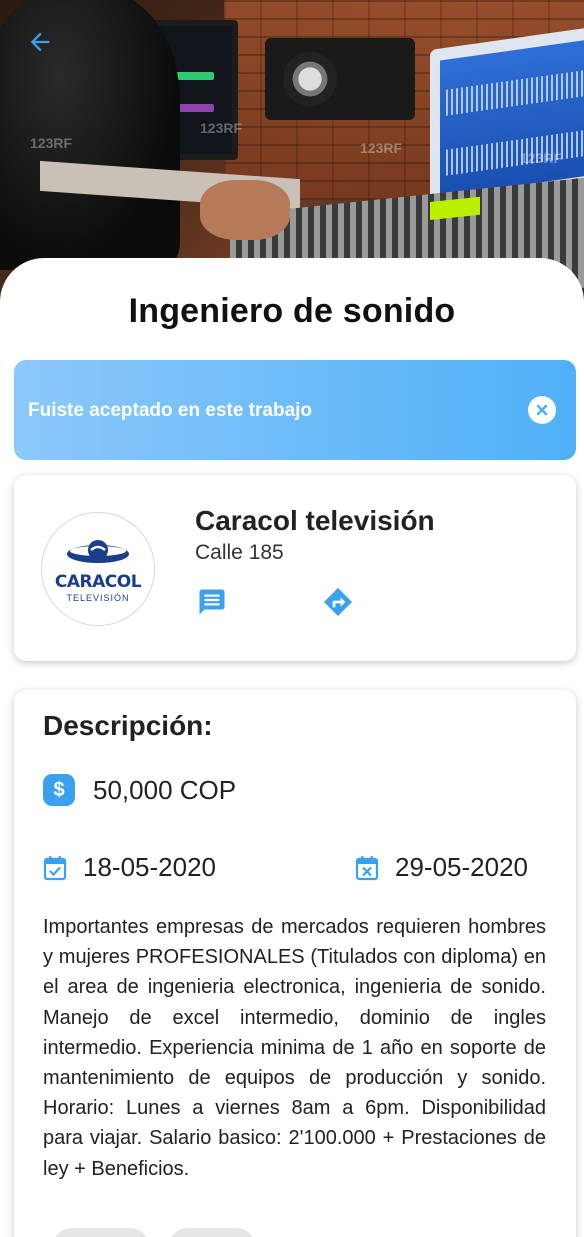 This screenshot has width=584, height=1237. I want to click on end-date-row: 29-05-2020, so click(441, 867).